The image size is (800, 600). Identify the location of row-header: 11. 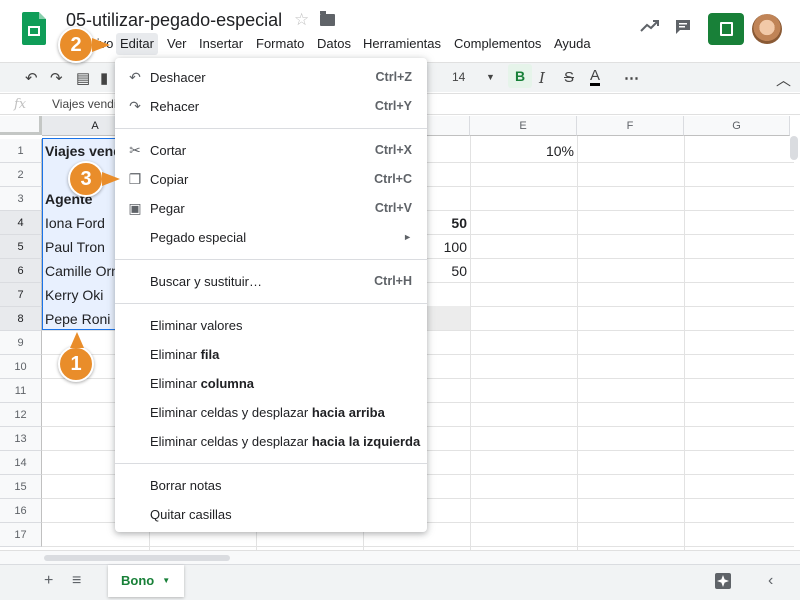
(21, 391).